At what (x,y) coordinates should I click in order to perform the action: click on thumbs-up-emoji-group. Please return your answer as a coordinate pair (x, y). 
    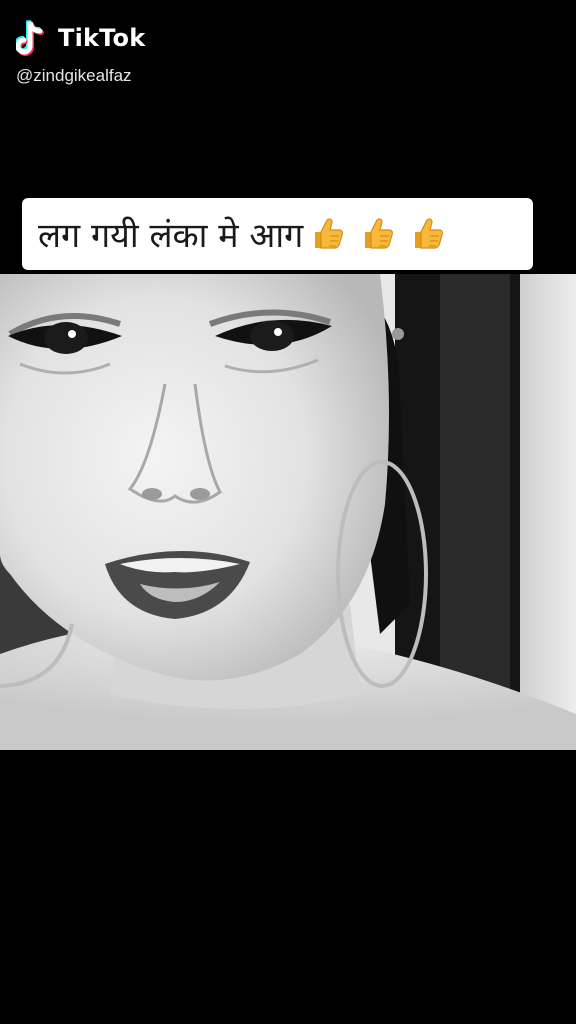
    Looking at the image, I should click on (382, 234).